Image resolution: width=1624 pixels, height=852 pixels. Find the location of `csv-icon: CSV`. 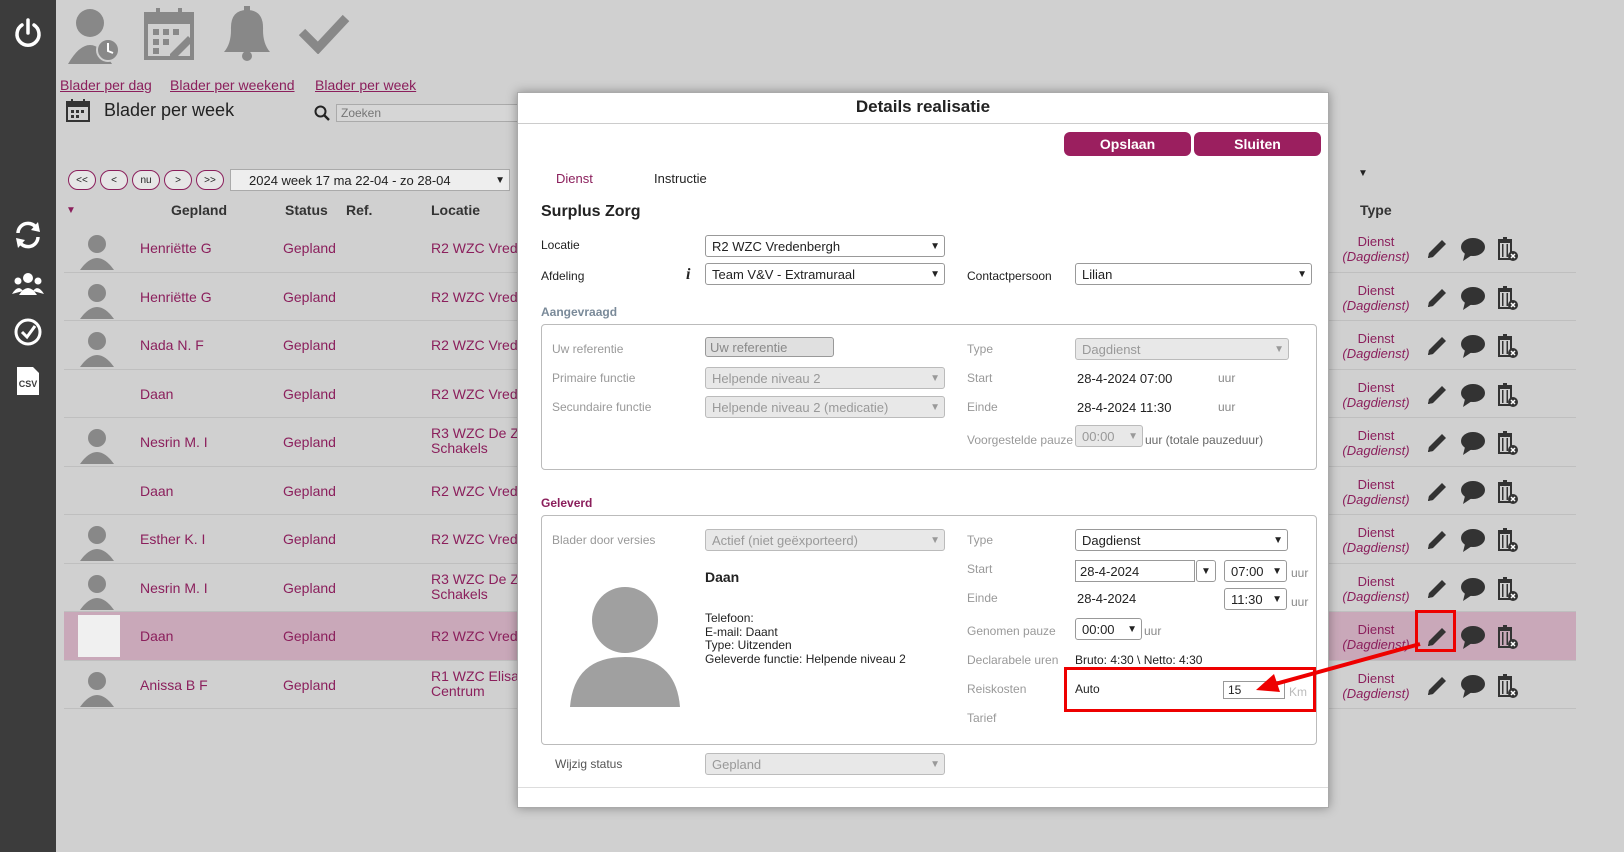

csv-icon: CSV is located at coordinates (28, 381).